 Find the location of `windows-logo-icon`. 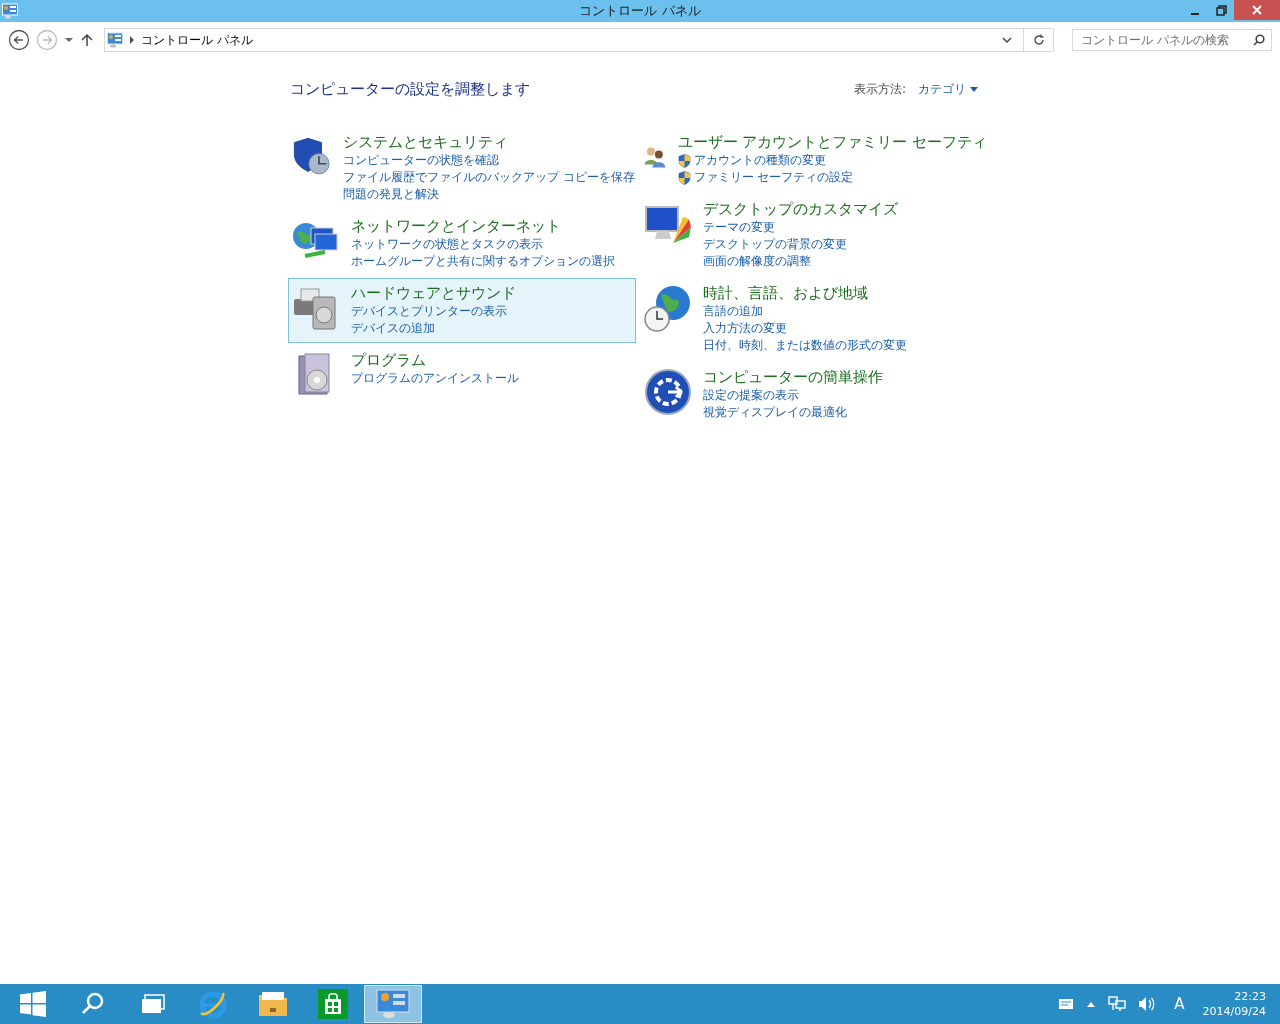

windows-logo-icon is located at coordinates (33, 1004).